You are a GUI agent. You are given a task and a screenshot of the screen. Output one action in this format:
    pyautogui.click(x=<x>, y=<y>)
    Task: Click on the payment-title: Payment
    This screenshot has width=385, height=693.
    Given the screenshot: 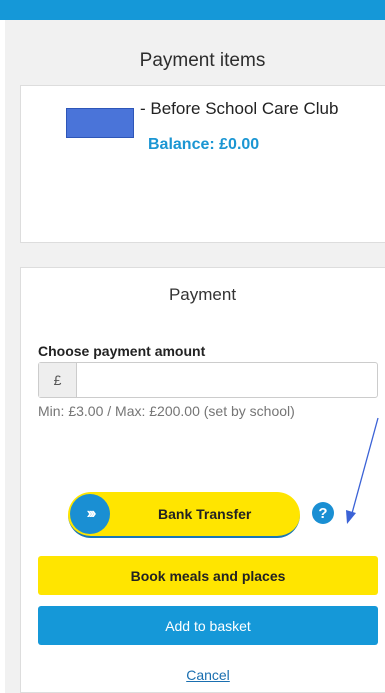 What is the action you would take?
    pyautogui.click(x=202, y=294)
    